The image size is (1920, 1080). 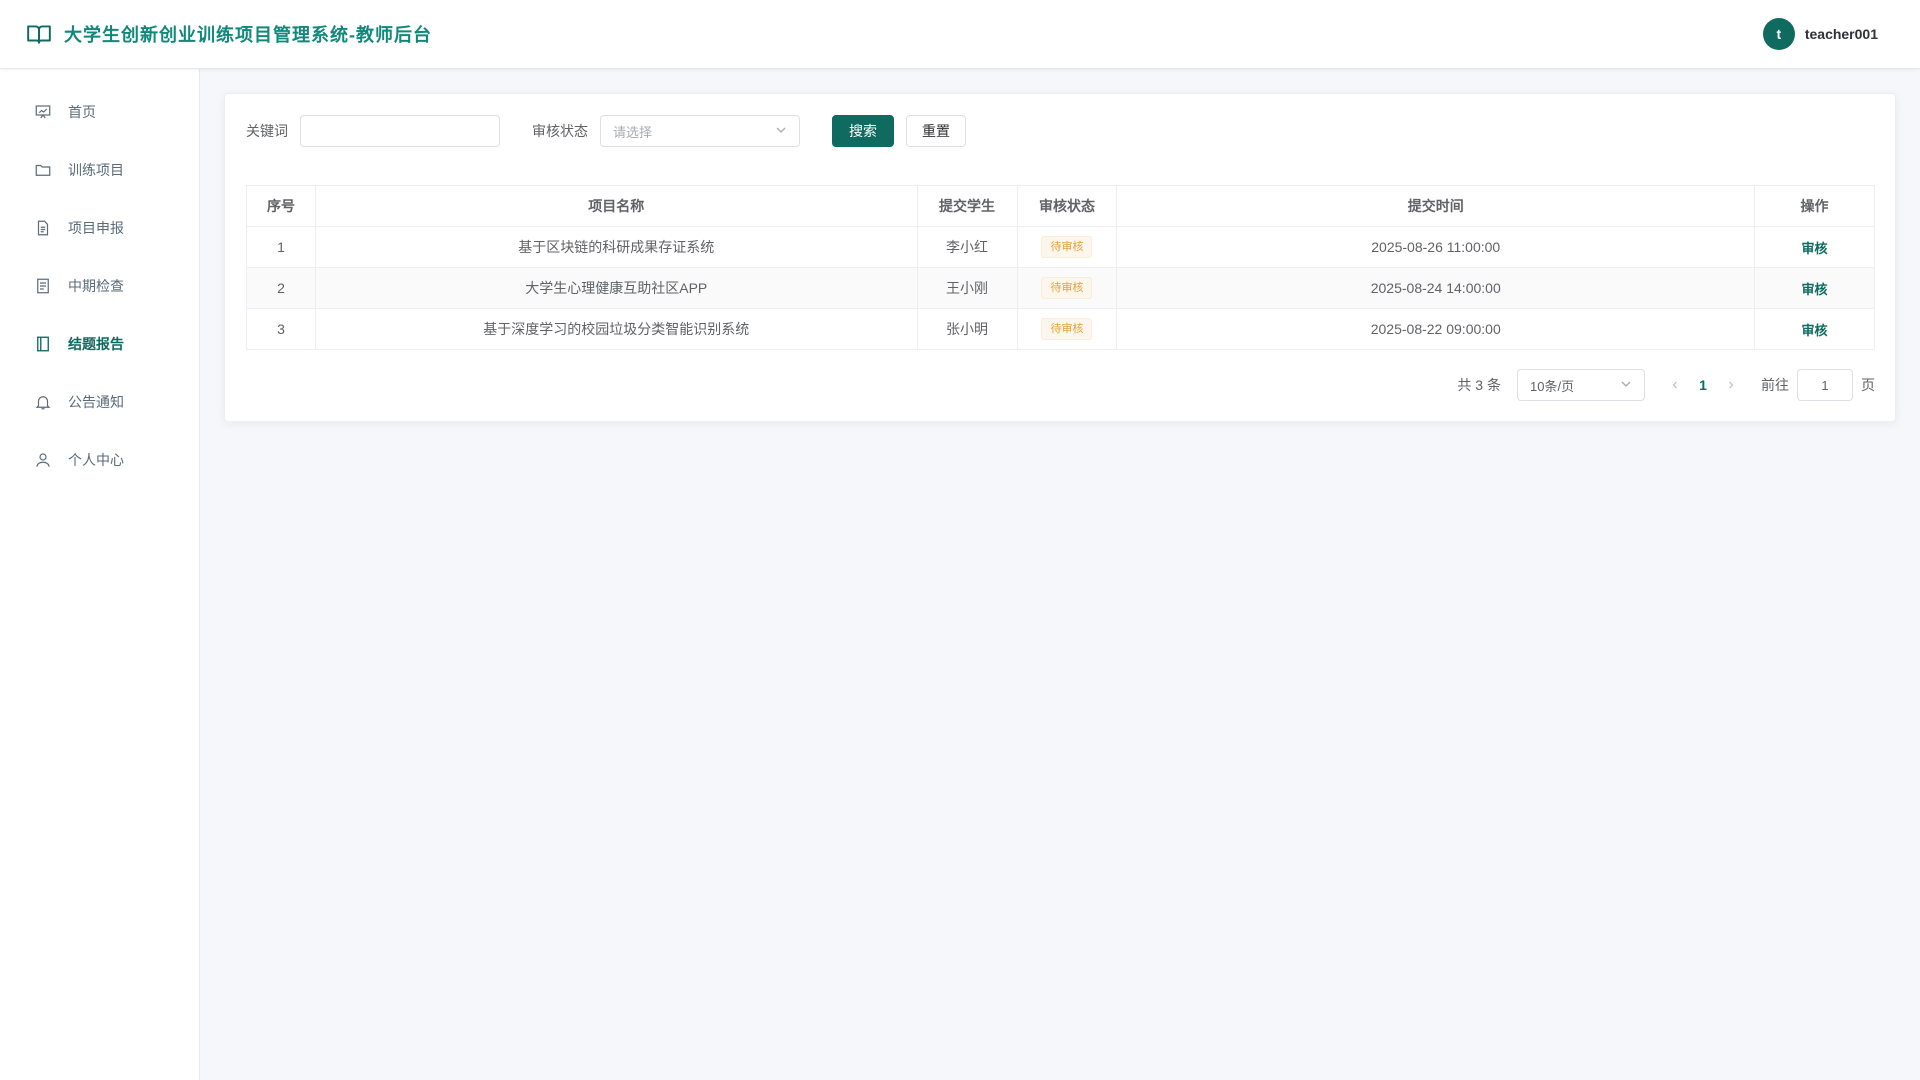 What do you see at coordinates (1825, 385) in the screenshot?
I see `goto-page-input` at bounding box center [1825, 385].